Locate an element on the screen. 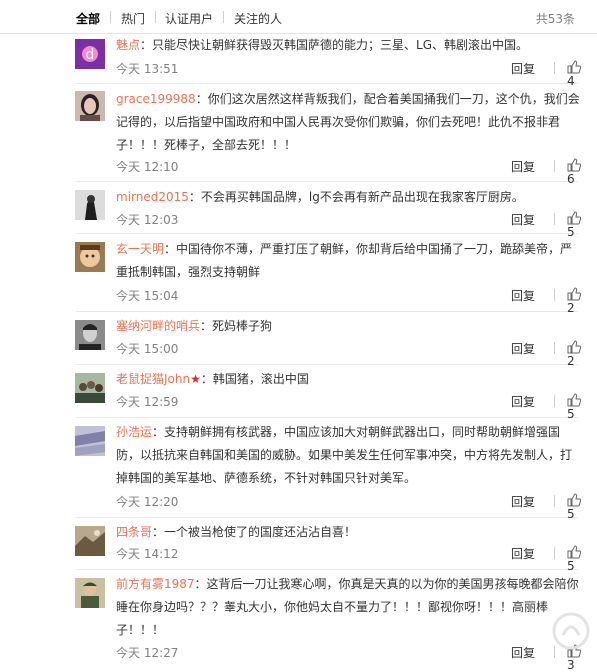 This screenshot has height=672, width=597. comment-item: 老鼠捉猫John★：韩国猪，滚出中国 今天 12:59 回复 5 is located at coordinates (328, 392).